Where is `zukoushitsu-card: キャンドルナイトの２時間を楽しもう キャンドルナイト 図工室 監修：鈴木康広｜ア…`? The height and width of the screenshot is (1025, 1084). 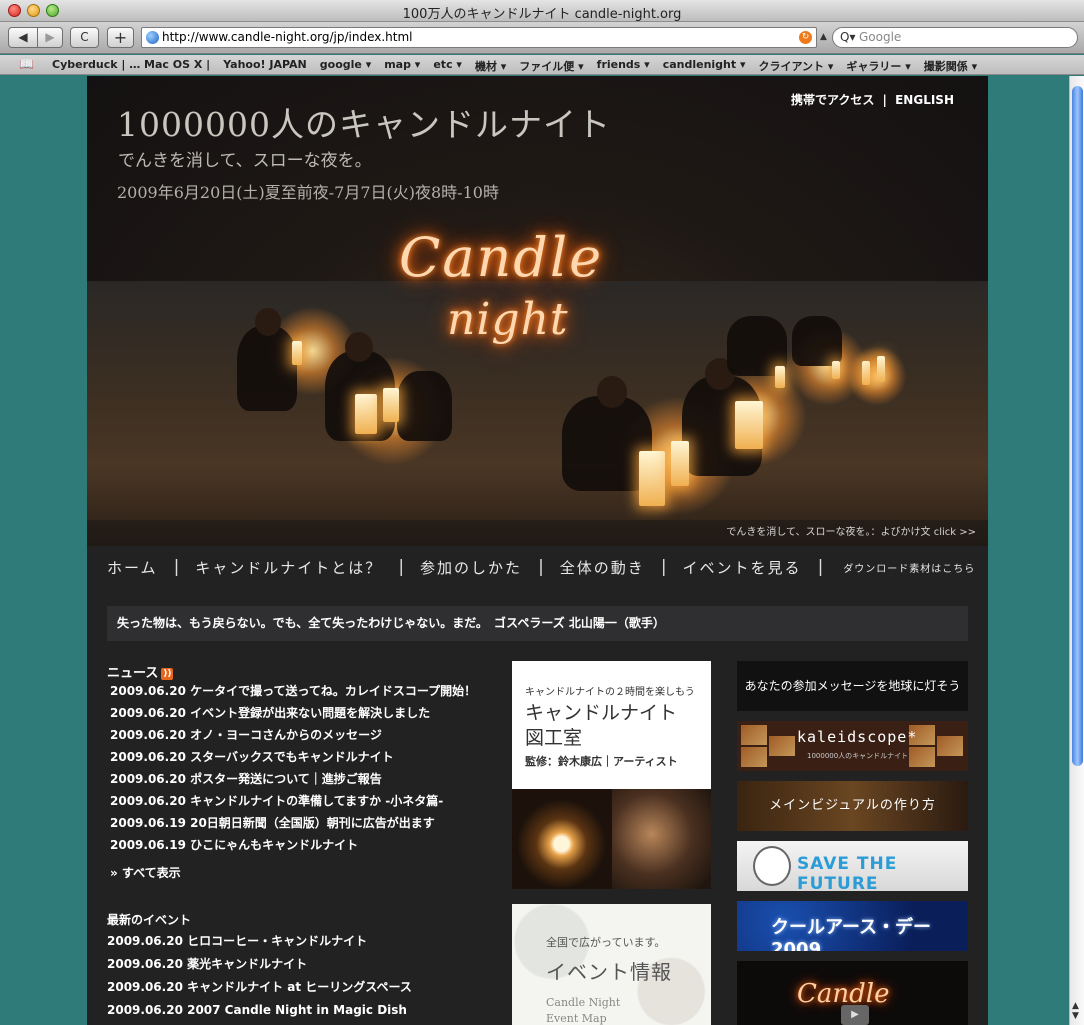
zukoushitsu-card: キャンドルナイトの２時間を楽しもう キャンドルナイト 図工室 監修：鈴木康広｜ア… is located at coordinates (611, 725).